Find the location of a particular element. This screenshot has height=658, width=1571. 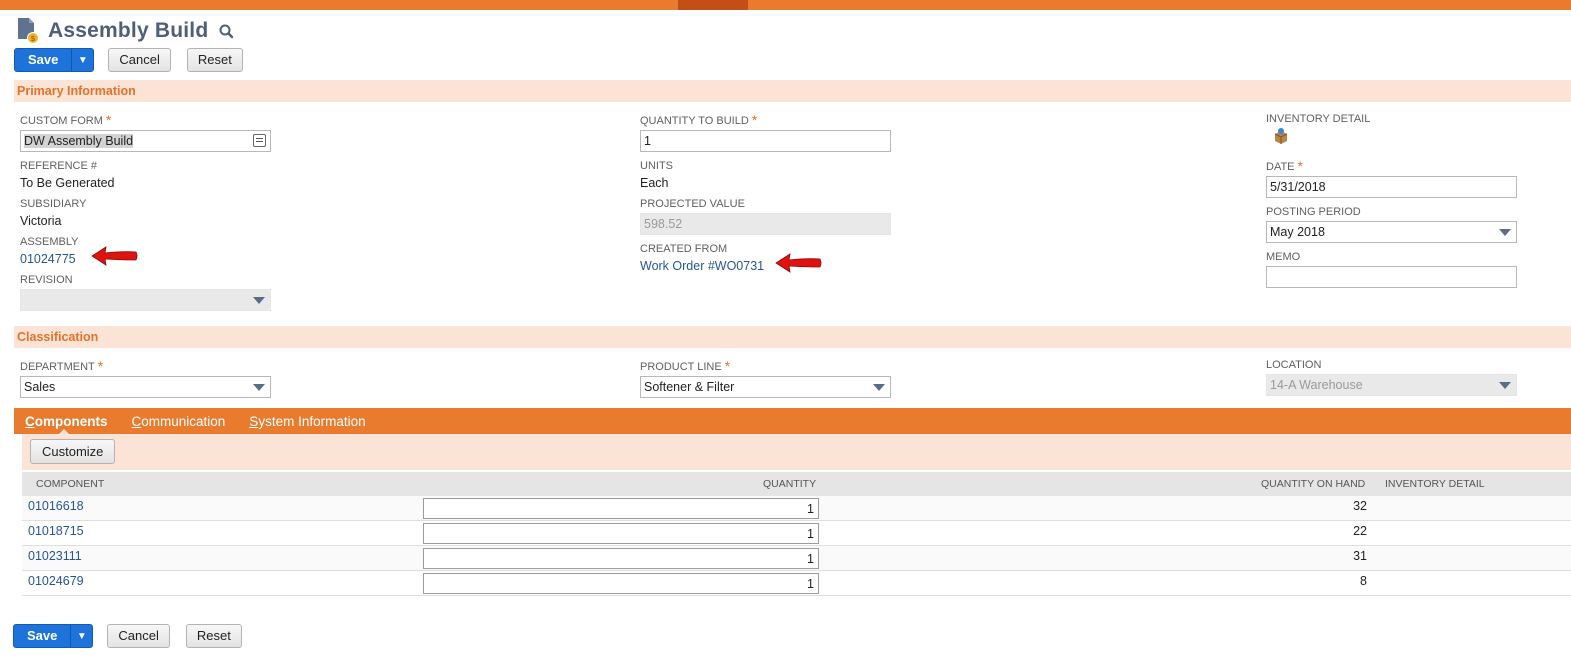

active-nav-indicator is located at coordinates (713, 5).